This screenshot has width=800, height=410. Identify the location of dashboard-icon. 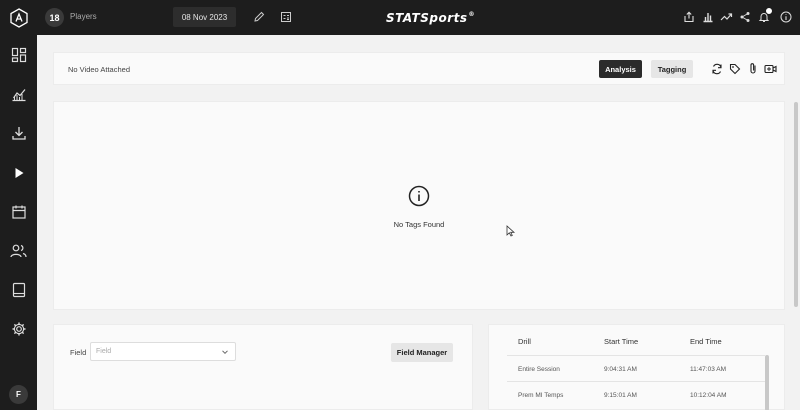
(18, 54).